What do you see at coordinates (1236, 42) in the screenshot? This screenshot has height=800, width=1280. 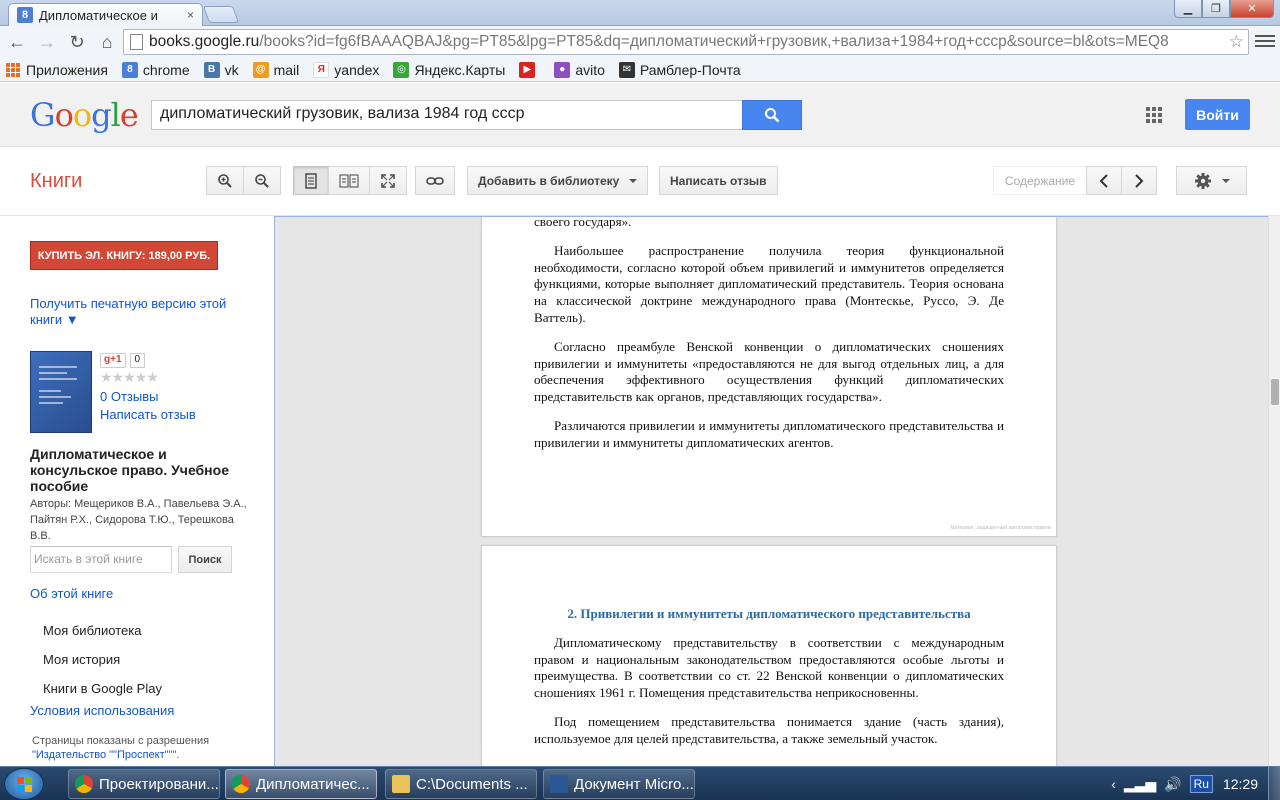 I see `bookmark-star-icon: ☆` at bounding box center [1236, 42].